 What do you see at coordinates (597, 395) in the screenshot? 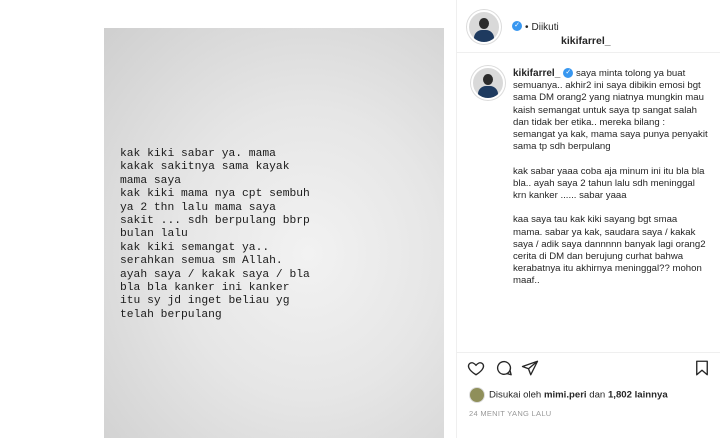
I see `likes-connector: dan` at bounding box center [597, 395].